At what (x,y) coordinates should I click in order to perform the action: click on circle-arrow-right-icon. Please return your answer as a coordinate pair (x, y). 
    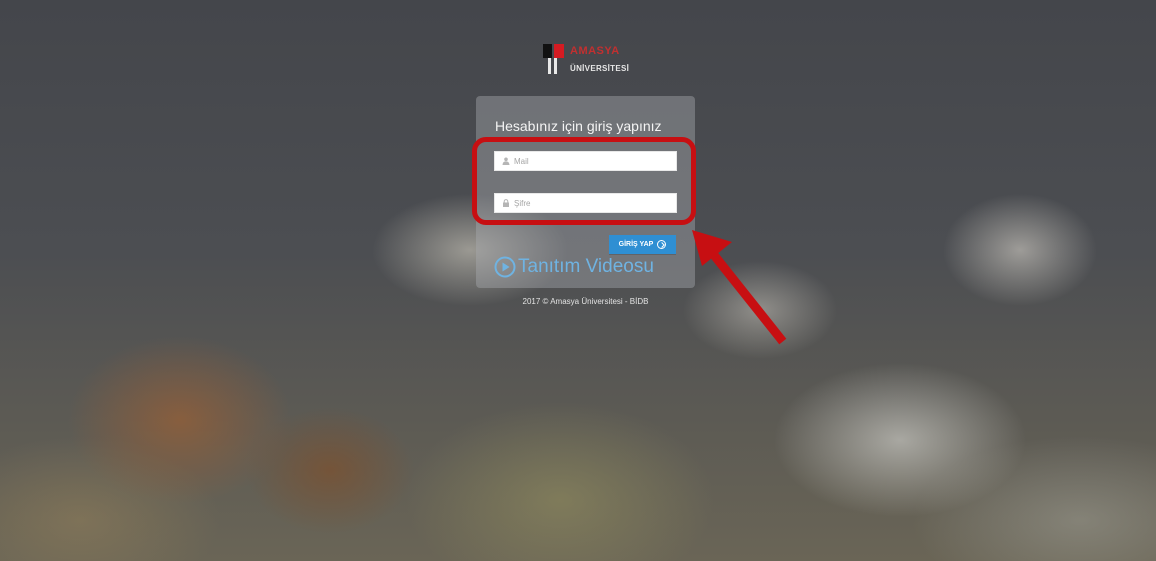
    Looking at the image, I should click on (662, 244).